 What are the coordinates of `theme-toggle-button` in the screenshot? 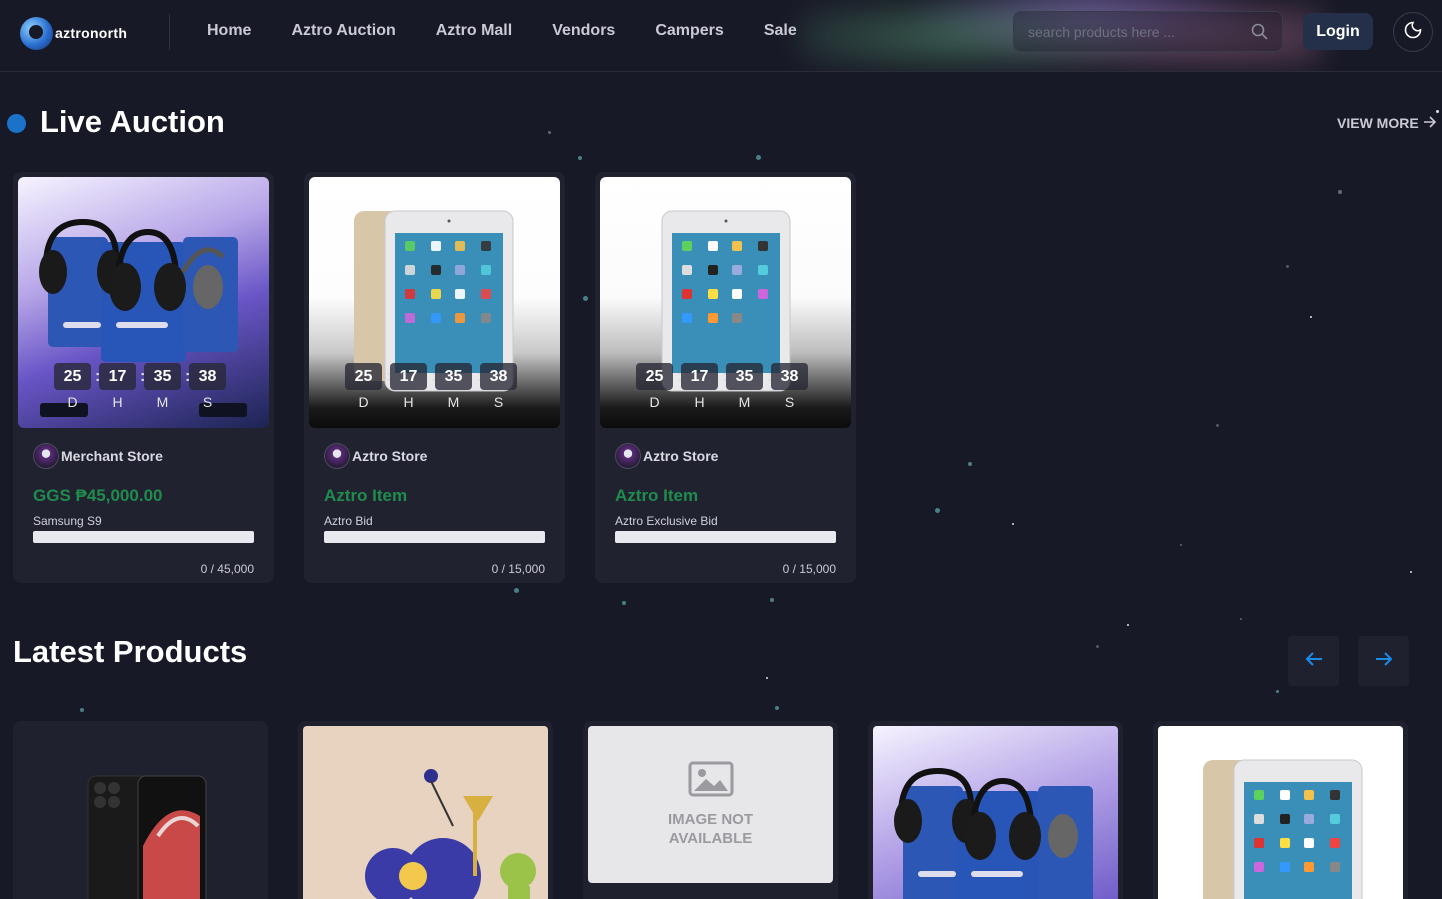 It's located at (1413, 32).